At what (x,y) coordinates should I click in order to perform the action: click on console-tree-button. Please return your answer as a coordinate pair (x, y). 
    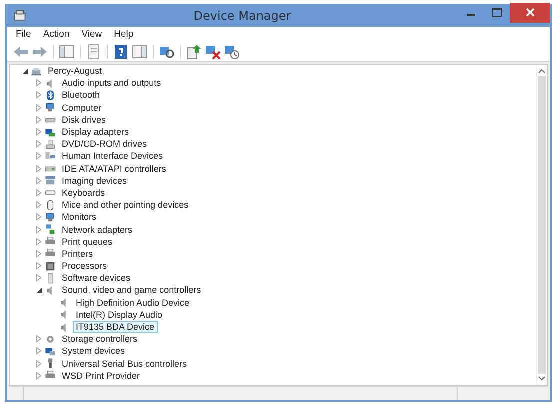
    Looking at the image, I should click on (67, 52).